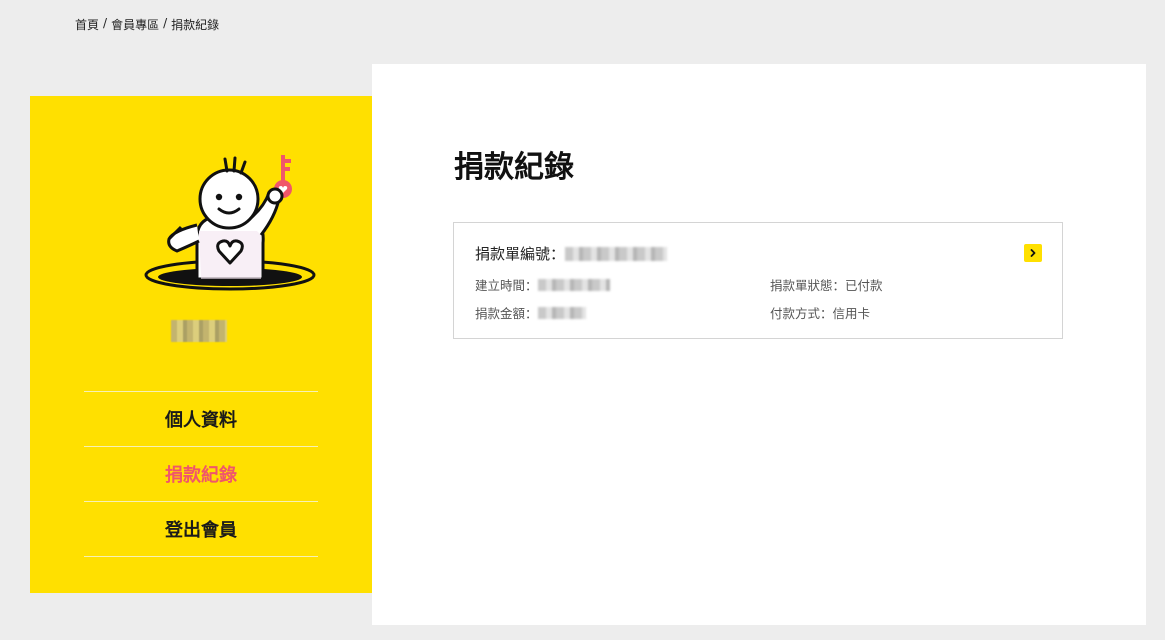  I want to click on created-time: 建立時間：, so click(542, 284).